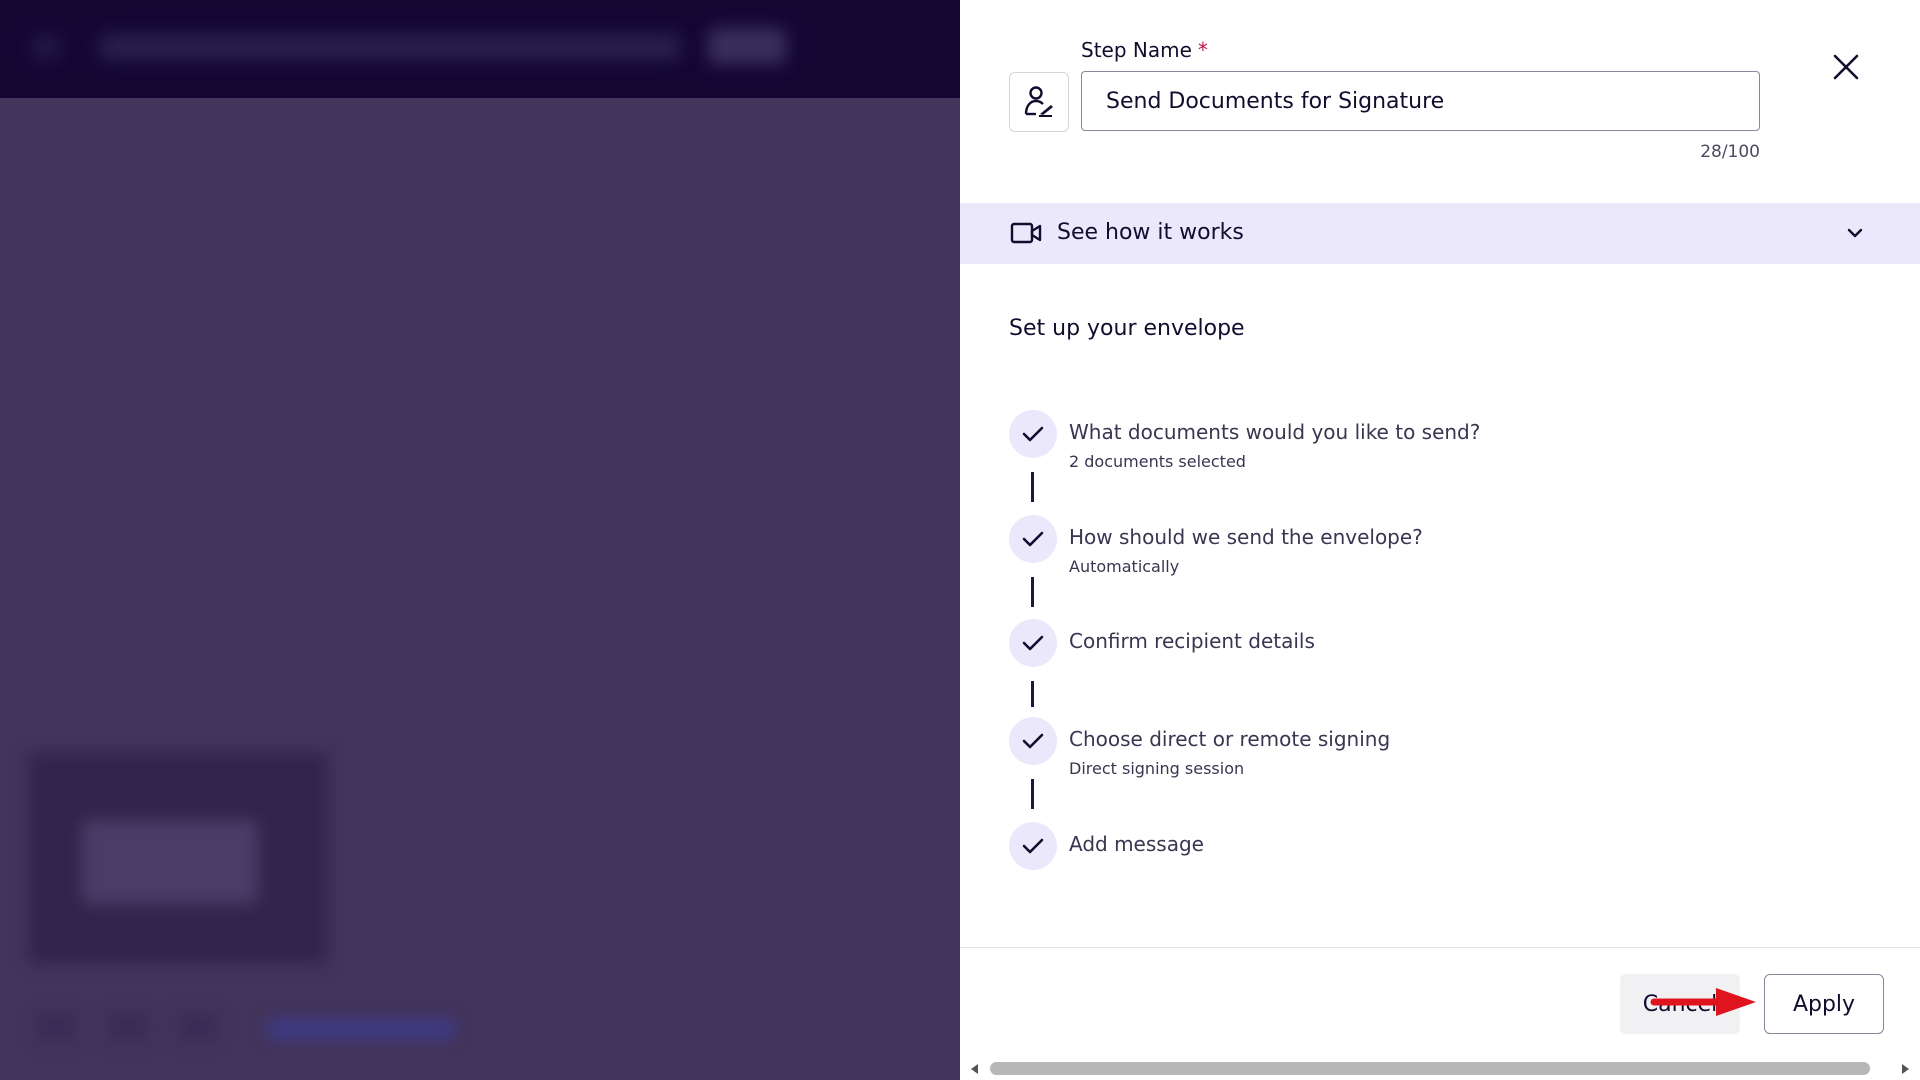 The image size is (1920, 1080). What do you see at coordinates (1026, 233) in the screenshot?
I see `video-camera-icon` at bounding box center [1026, 233].